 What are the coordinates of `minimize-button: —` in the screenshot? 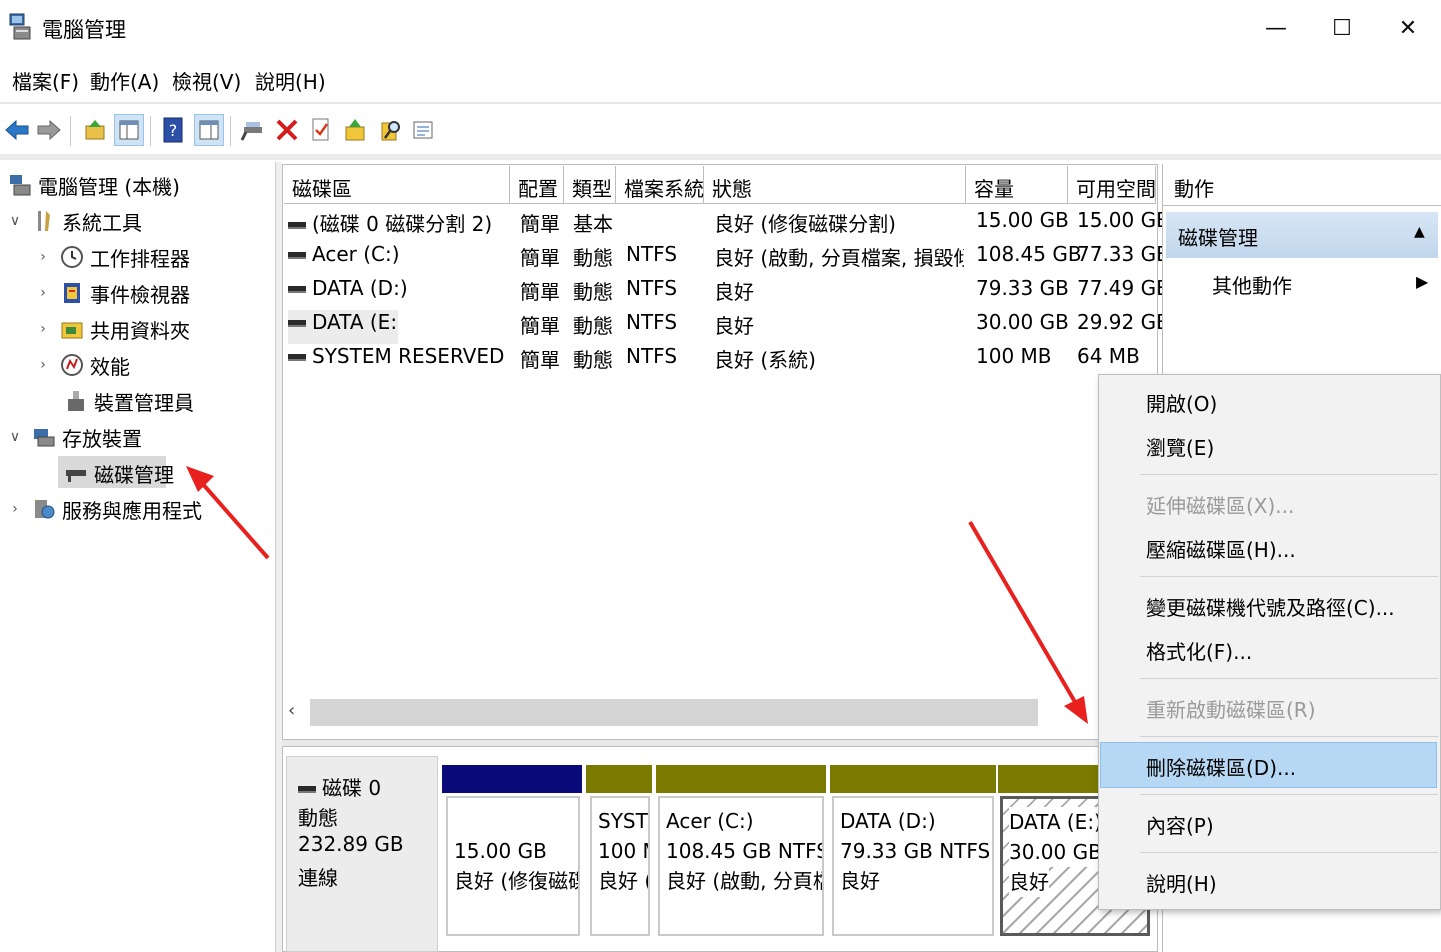 It's located at (1276, 28).